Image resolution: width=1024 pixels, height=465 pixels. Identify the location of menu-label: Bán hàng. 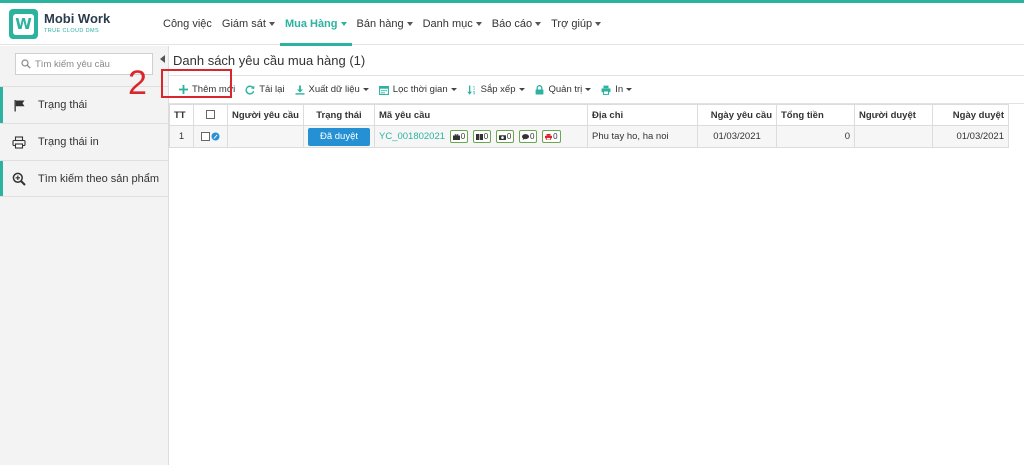
(380, 24).